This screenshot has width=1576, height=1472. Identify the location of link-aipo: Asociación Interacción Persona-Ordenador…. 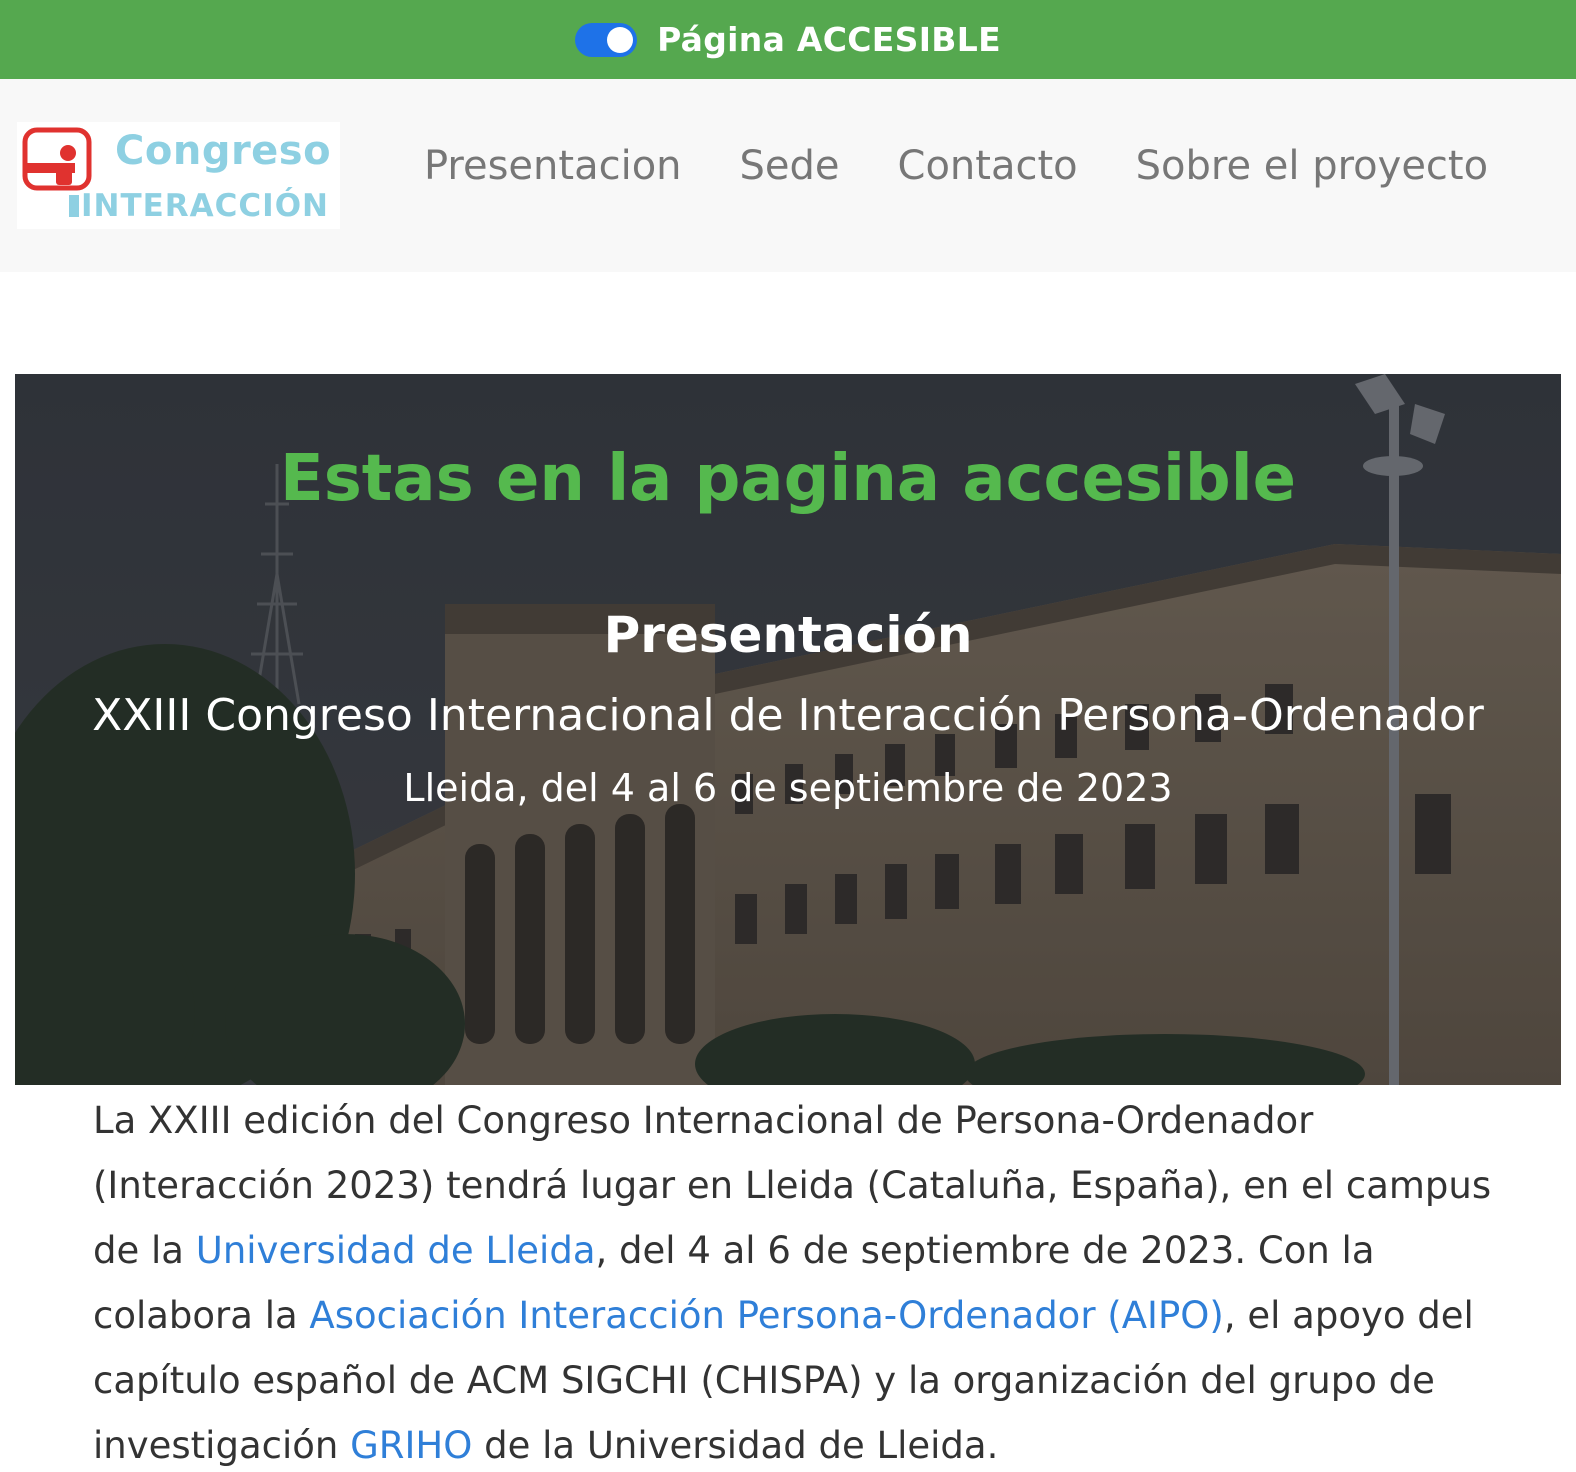
(766, 1315).